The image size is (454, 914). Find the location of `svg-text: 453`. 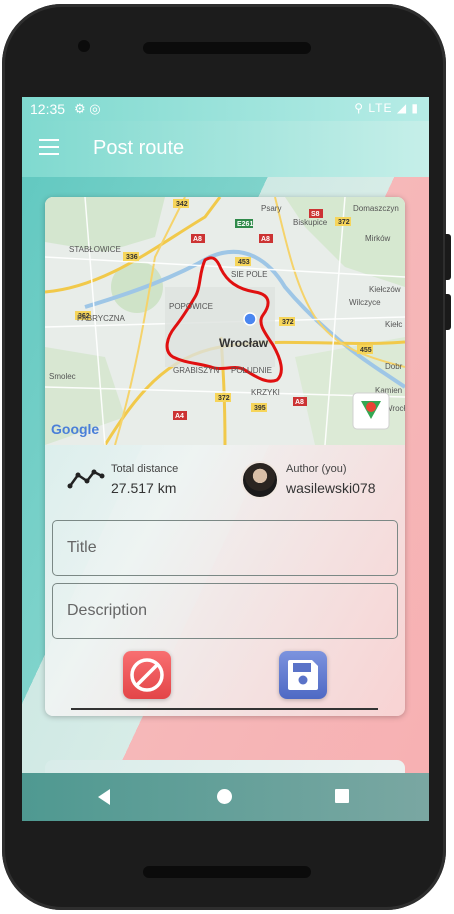

svg-text: 453 is located at coordinates (244, 262).